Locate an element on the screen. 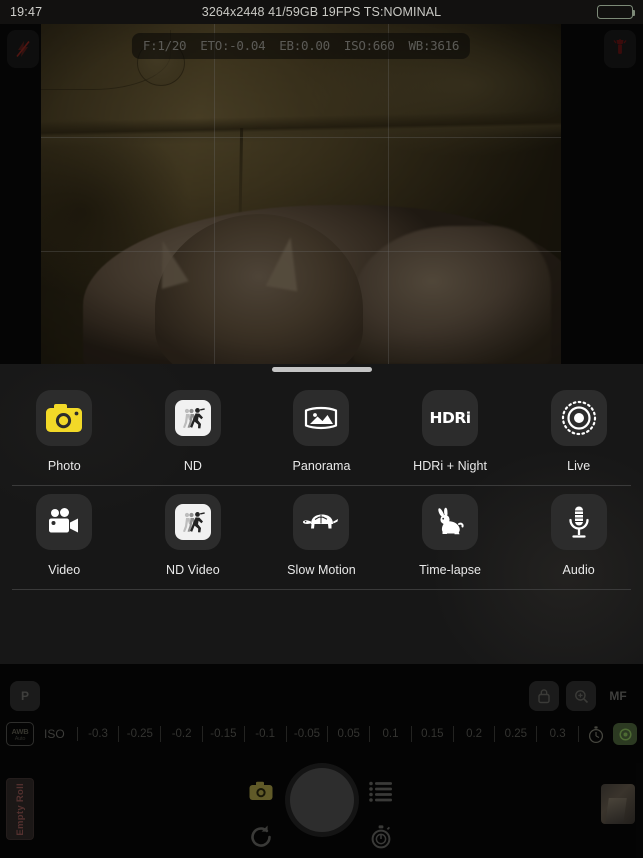 The width and height of the screenshot is (643, 858). exif-readout: F:1/20 ETO:-0.04 EB:0.00 ISO:660 WB:3616 is located at coordinates (301, 46).